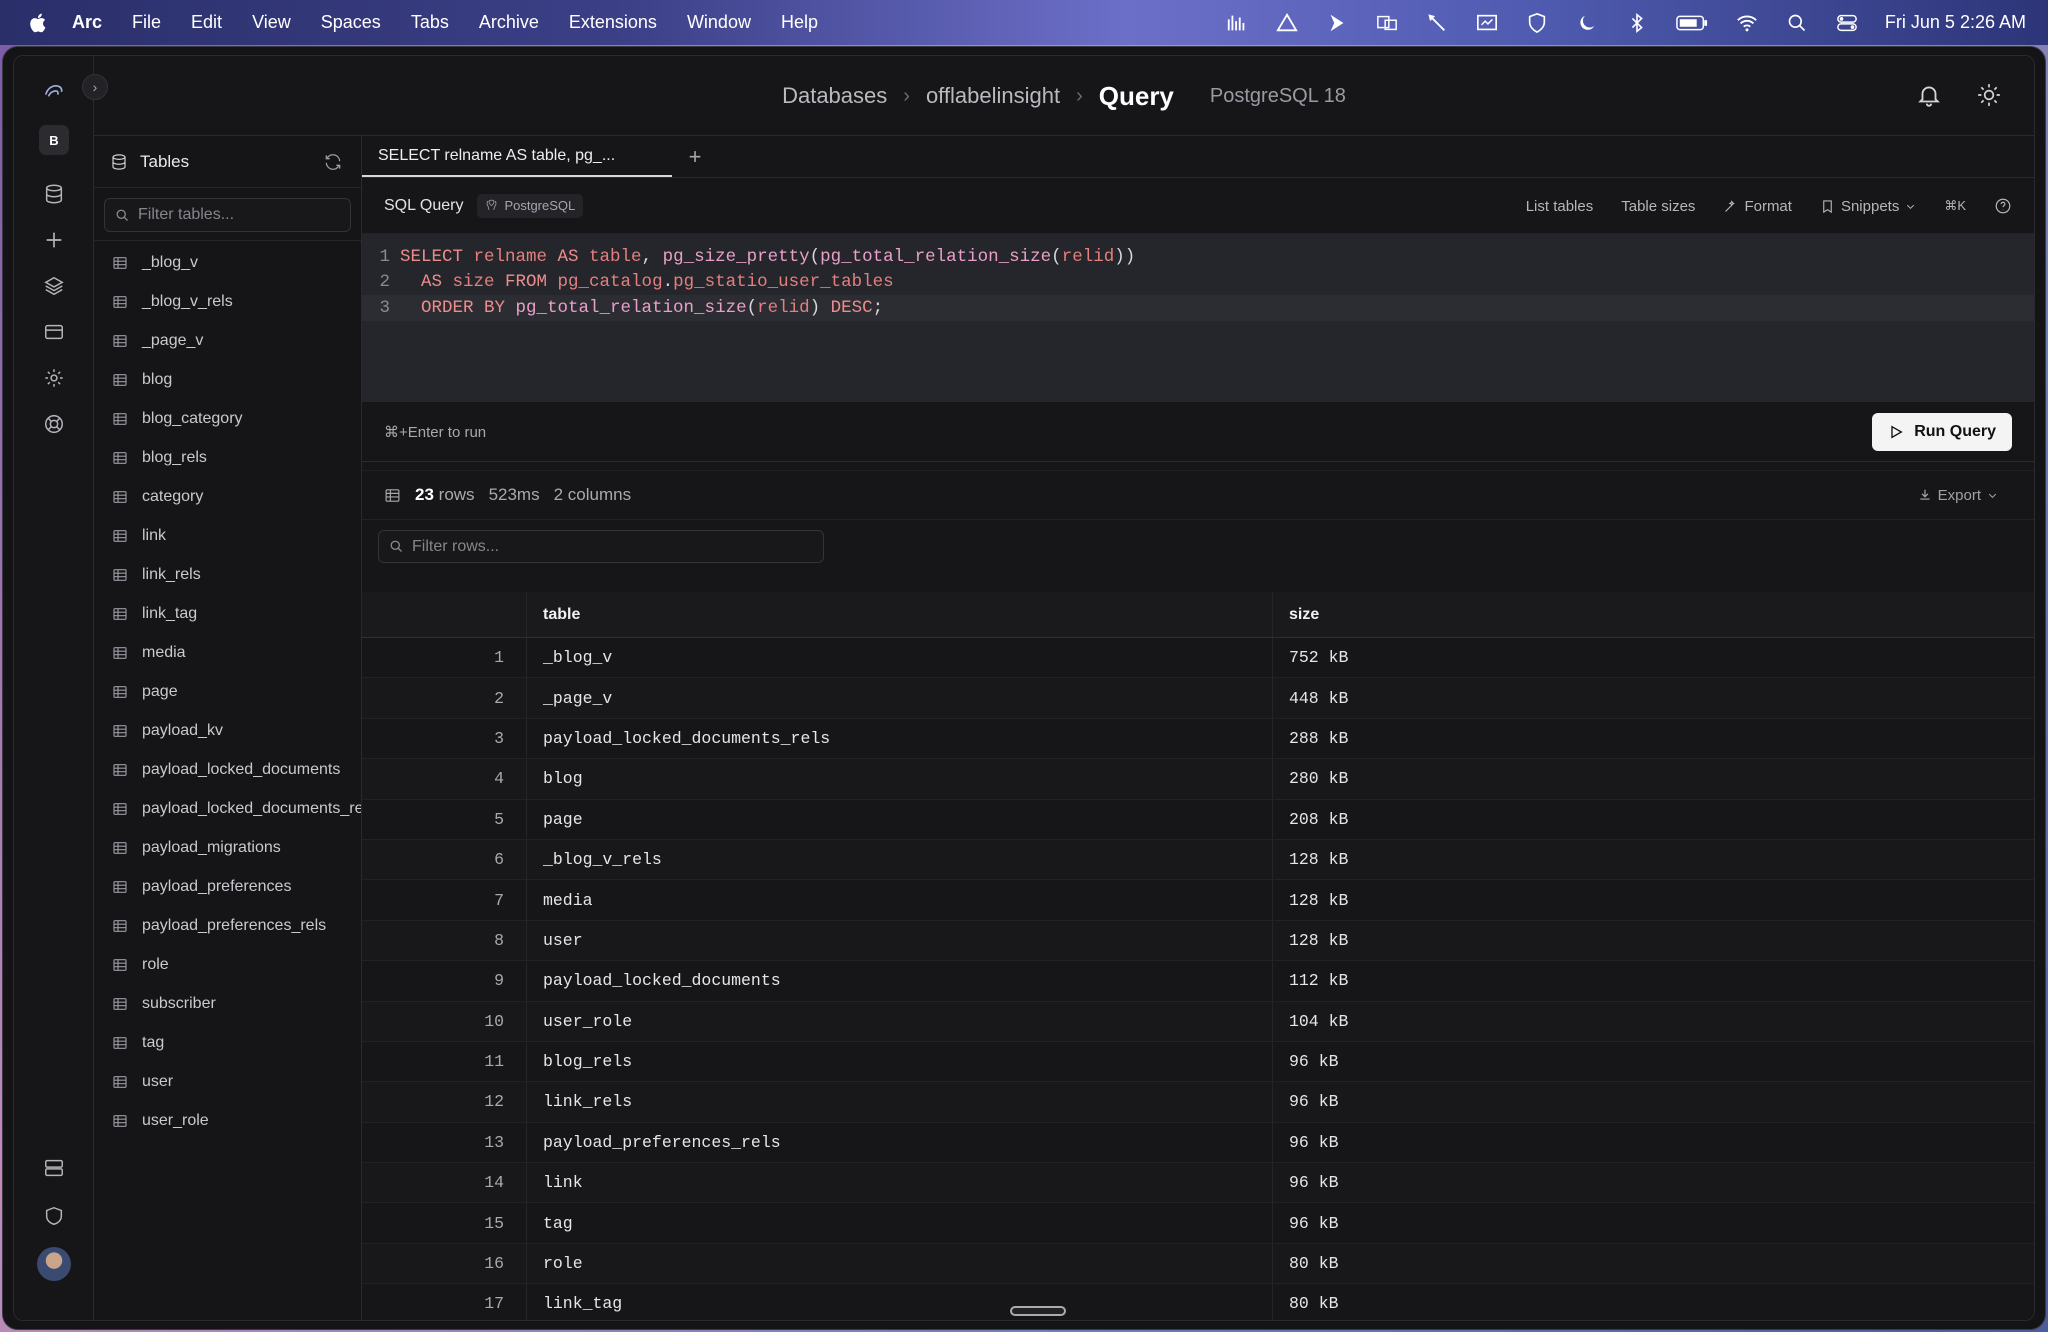 This screenshot has width=2048, height=1332. Describe the element at coordinates (899, 981) in the screenshot. I see `cell-table-name: payload_locked_documents` at that location.